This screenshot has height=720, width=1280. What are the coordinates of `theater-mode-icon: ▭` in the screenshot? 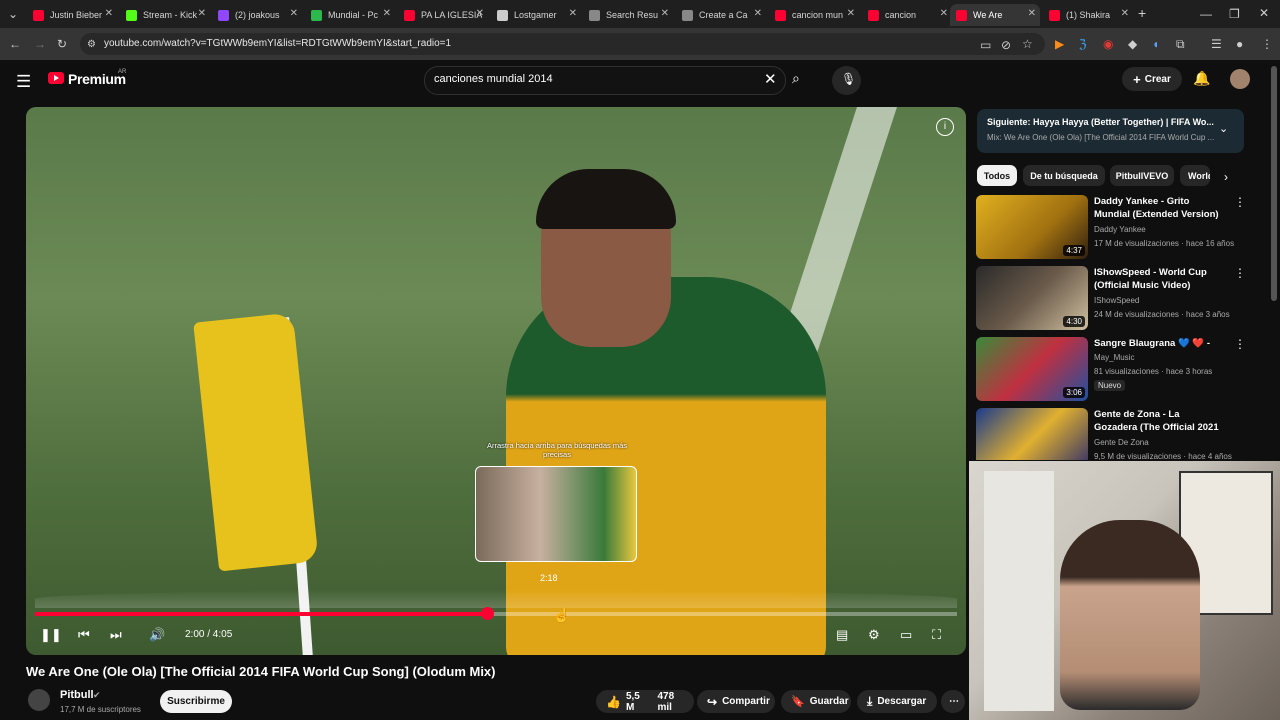 It's located at (906, 635).